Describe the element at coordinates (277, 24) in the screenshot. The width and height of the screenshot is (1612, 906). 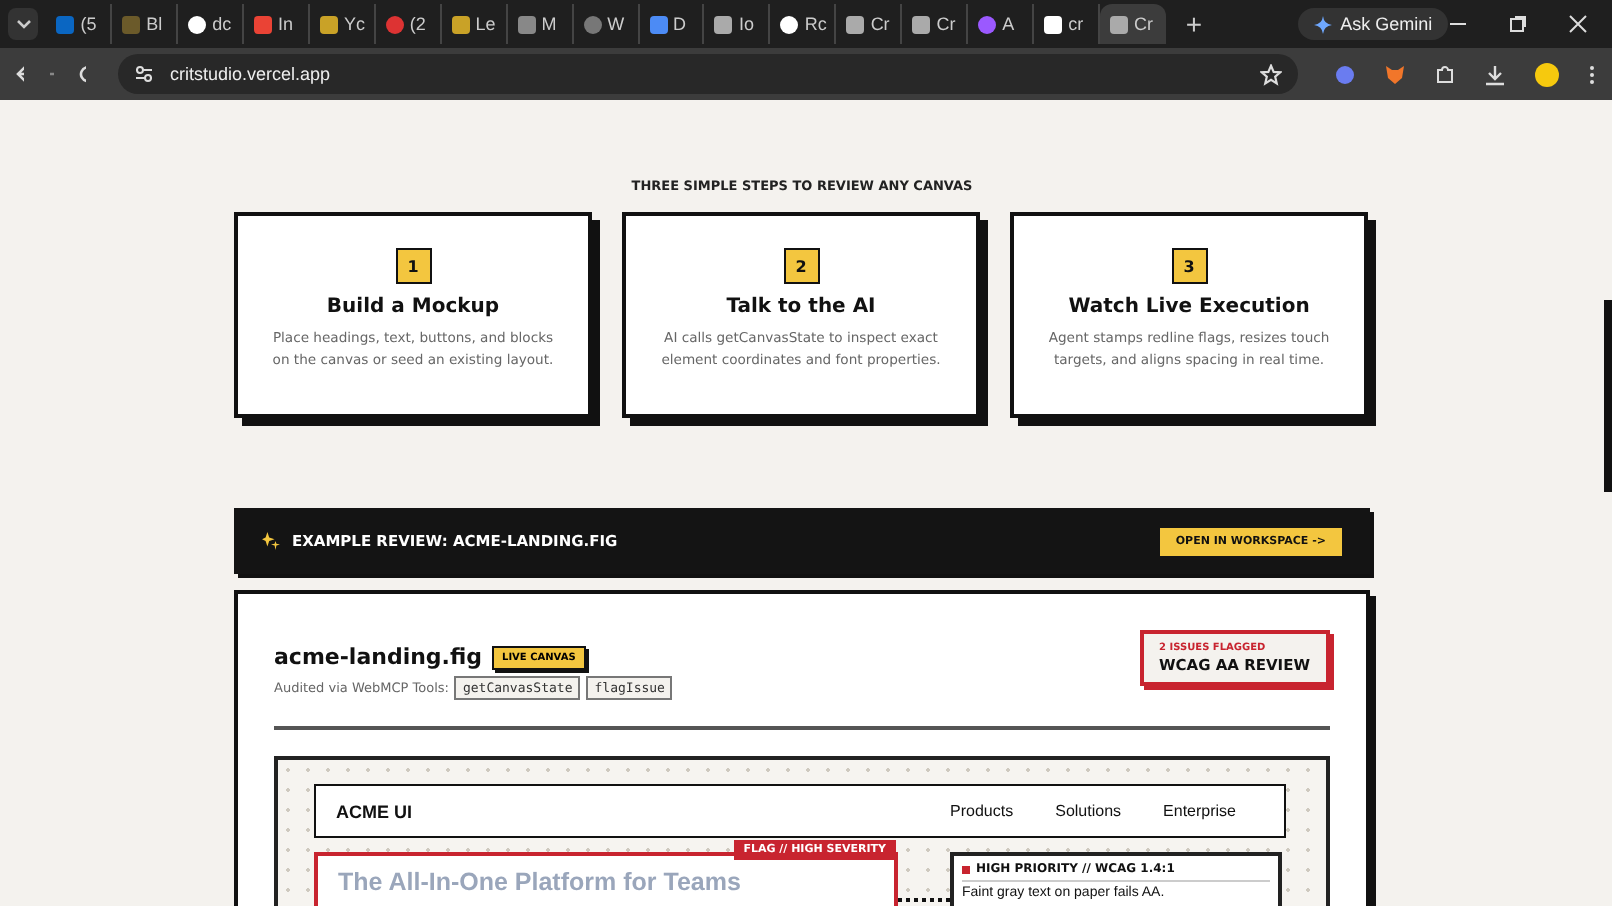
I see `browser-tab: In` at that location.